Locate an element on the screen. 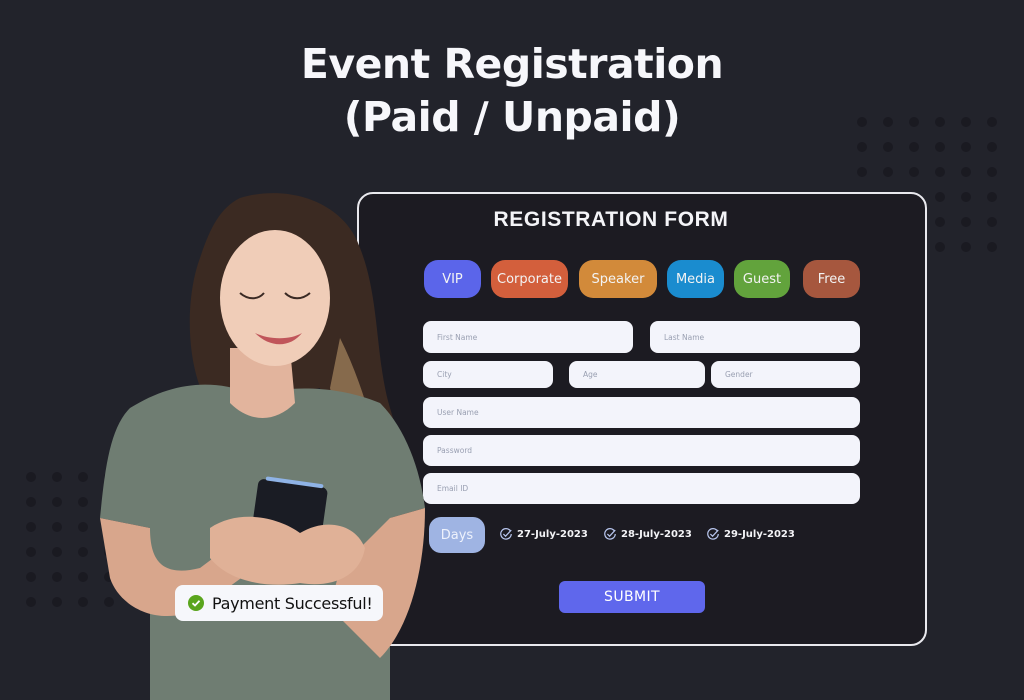  user-name-input is located at coordinates (641, 412).